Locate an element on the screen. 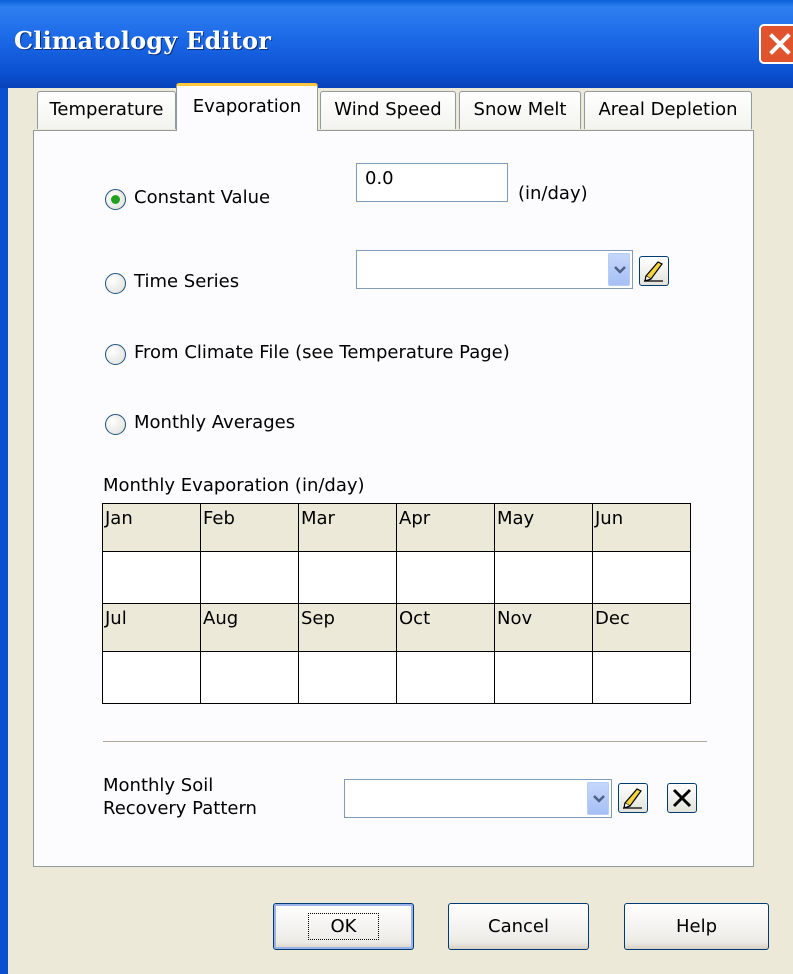 The width and height of the screenshot is (793, 974). title-bar: Climatology Editor is located at coordinates (396, 44).